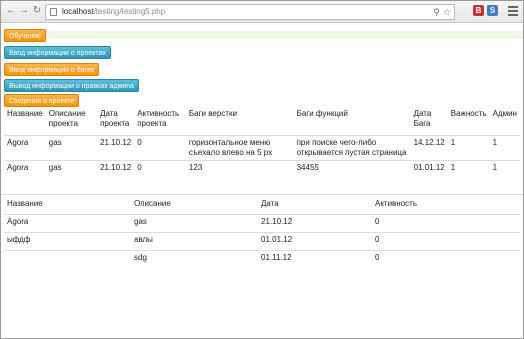 The image size is (524, 339). I want to click on extension-s-icon: S, so click(492, 10).